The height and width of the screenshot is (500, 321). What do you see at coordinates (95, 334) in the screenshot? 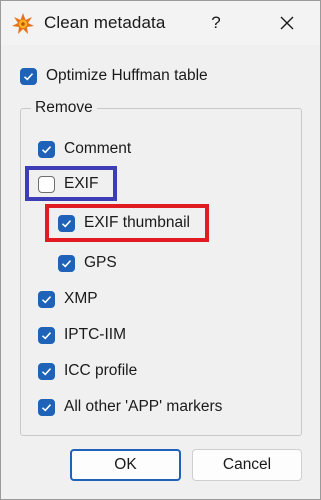
I see `iptc-iim-label: IPTC-IIM` at bounding box center [95, 334].